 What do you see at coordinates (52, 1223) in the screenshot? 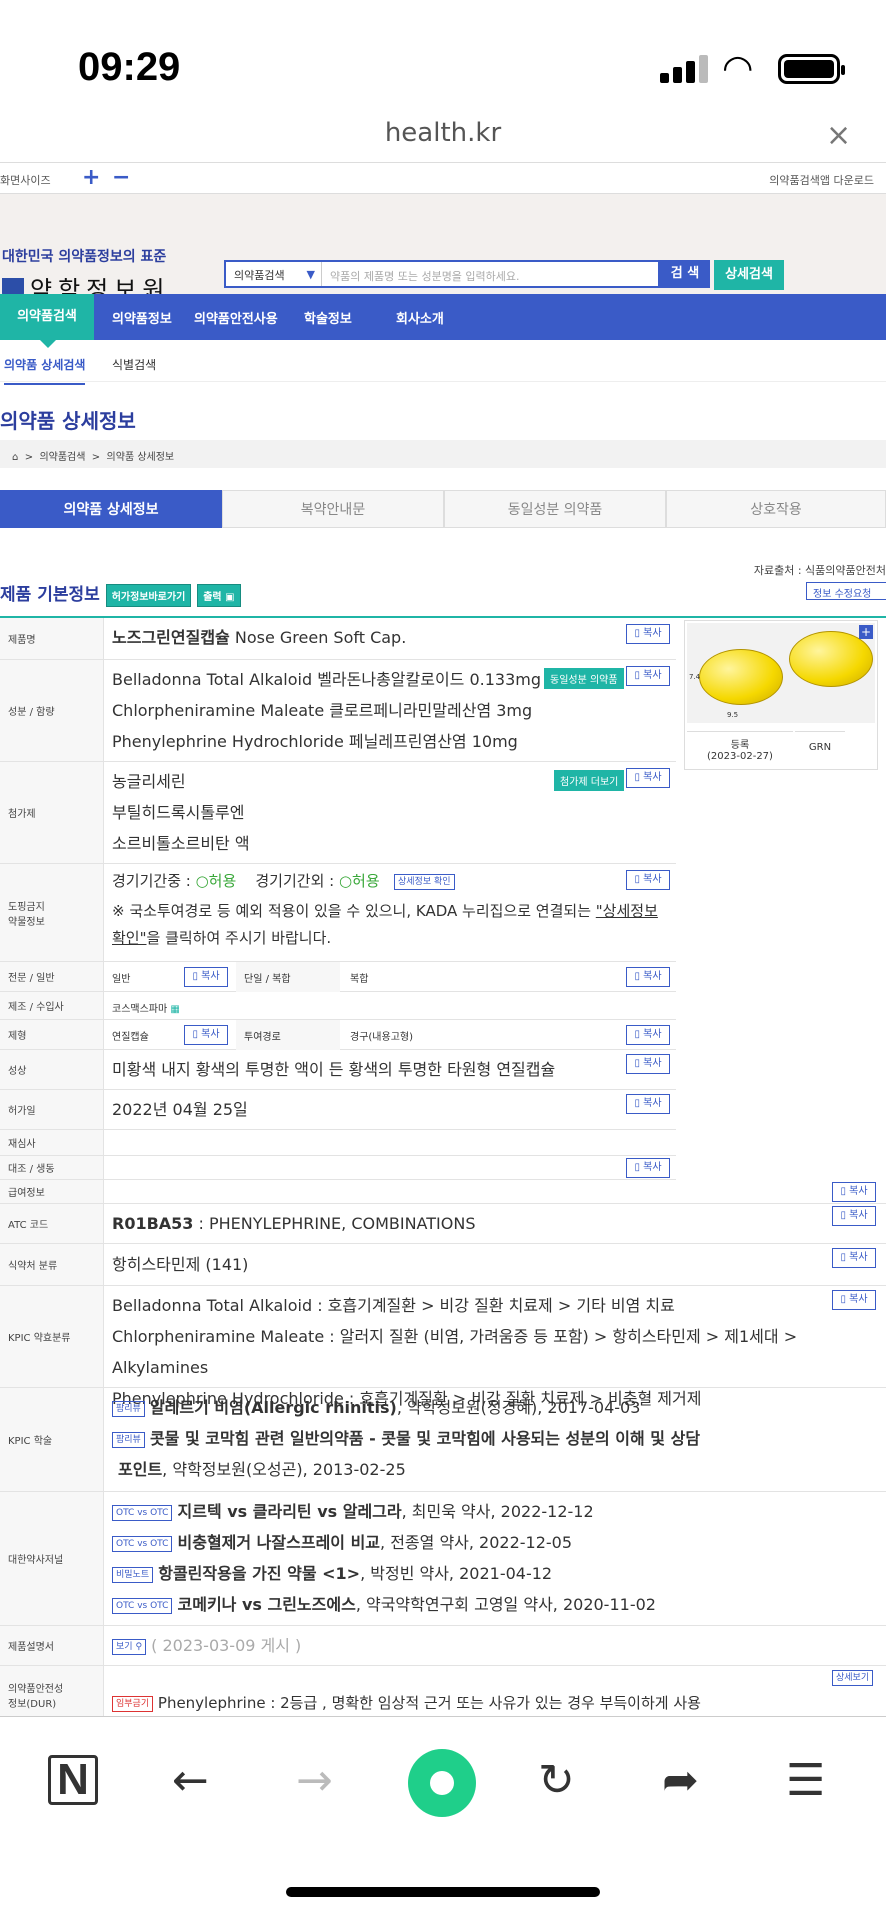
I see `row-label: ATC 코드` at bounding box center [52, 1223].